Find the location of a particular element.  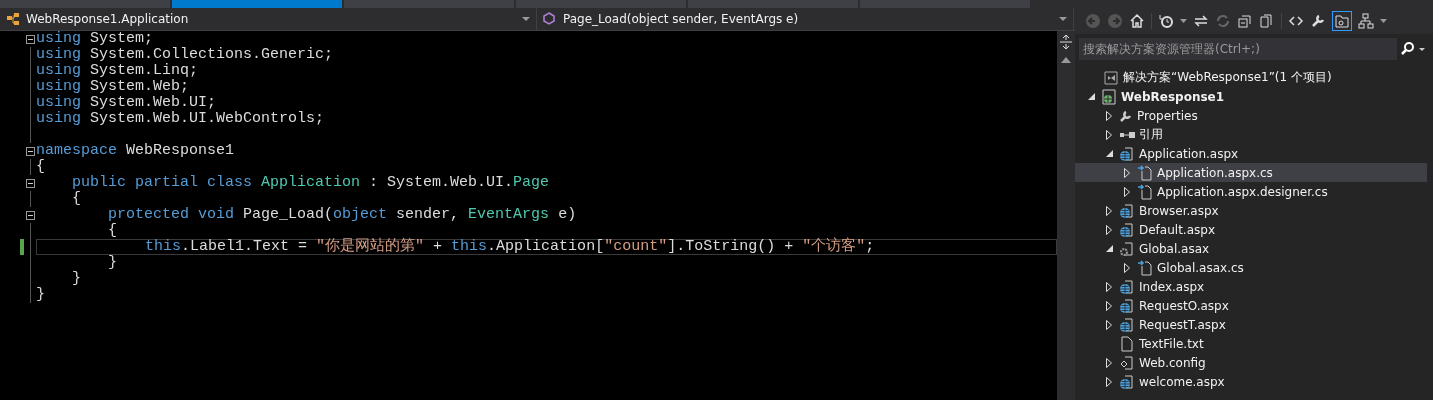

code-line: using System; is located at coordinates (95, 39).